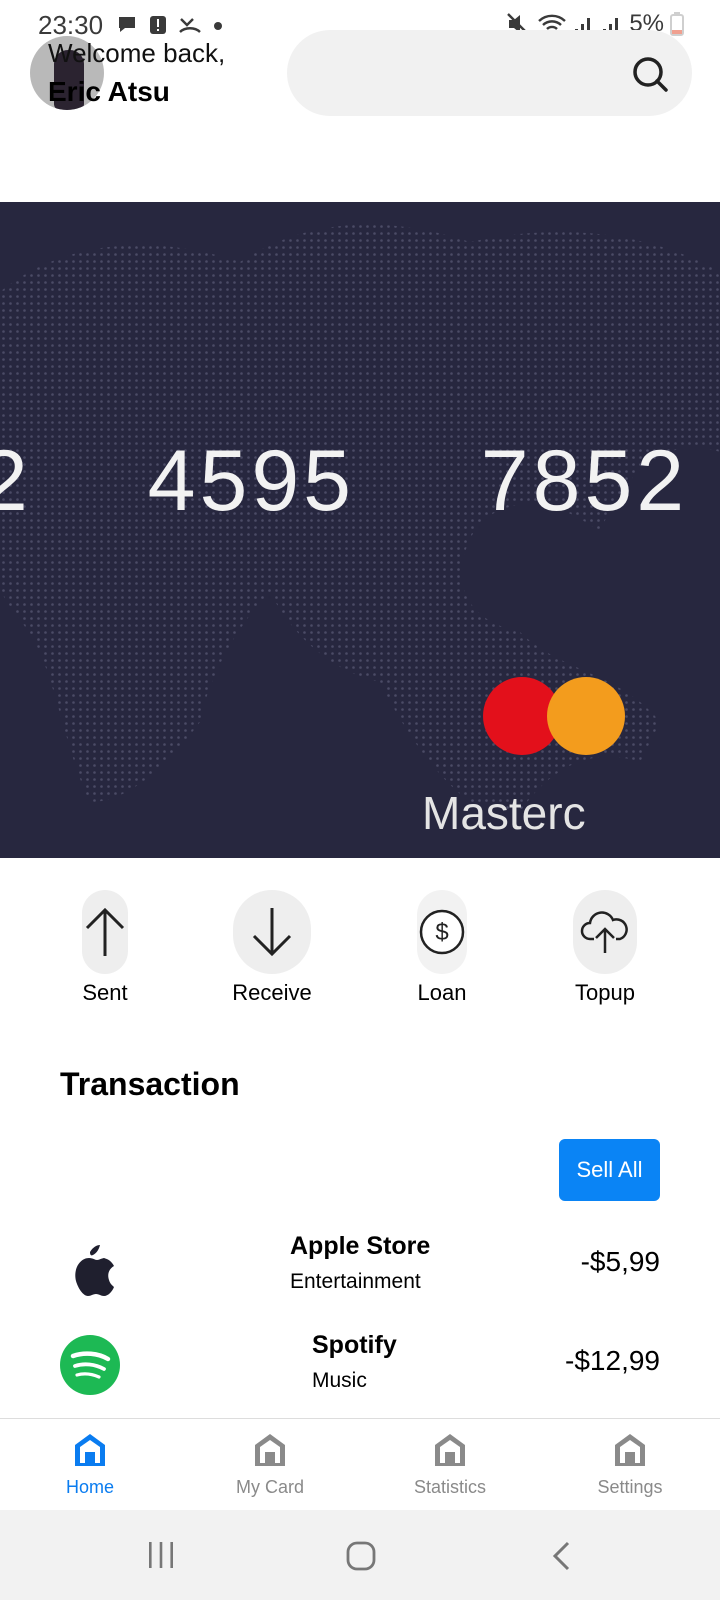 The image size is (720, 1600). I want to click on topup-button: Topup, so click(605, 948).